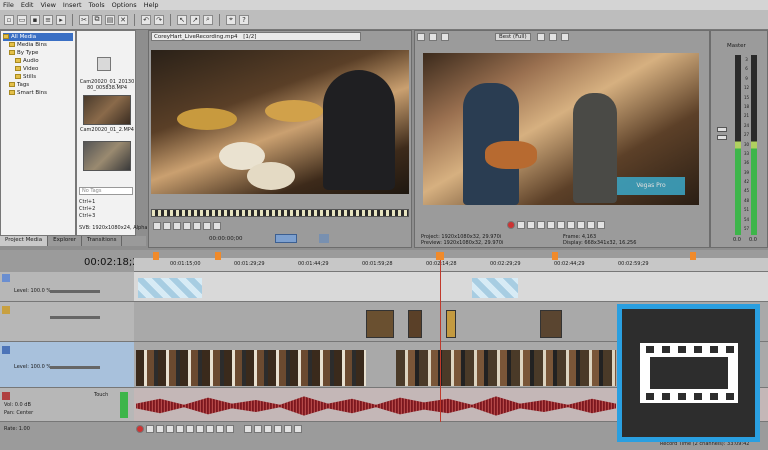 The width and height of the screenshot is (768, 450). Describe the element at coordinates (513, 37) in the screenshot. I see `preview-quality-select: Best (Full)` at that location.